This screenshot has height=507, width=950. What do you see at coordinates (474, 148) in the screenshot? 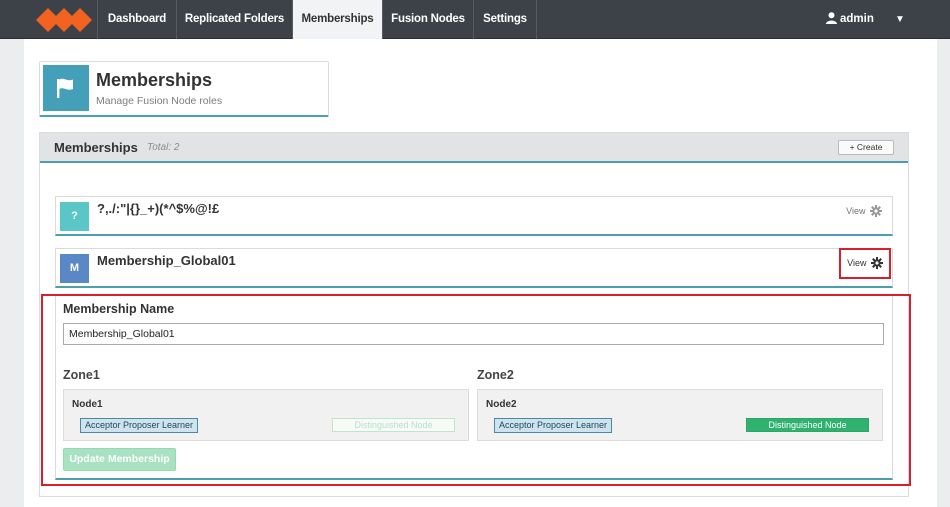
I see `panel-header: Memberships Total: 2 + Create` at bounding box center [474, 148].